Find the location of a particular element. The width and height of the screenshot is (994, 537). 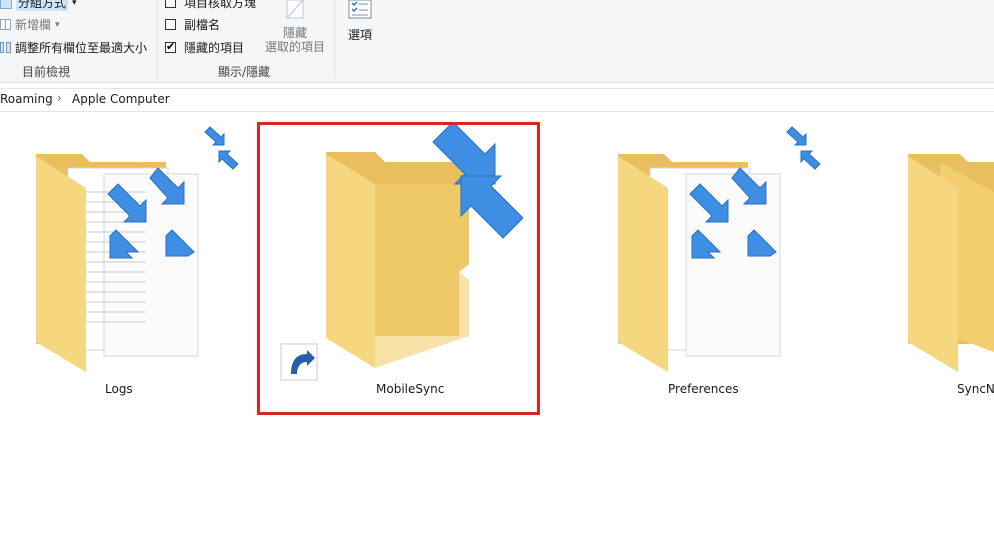

folder-label: Preferences is located at coordinates (703, 389).